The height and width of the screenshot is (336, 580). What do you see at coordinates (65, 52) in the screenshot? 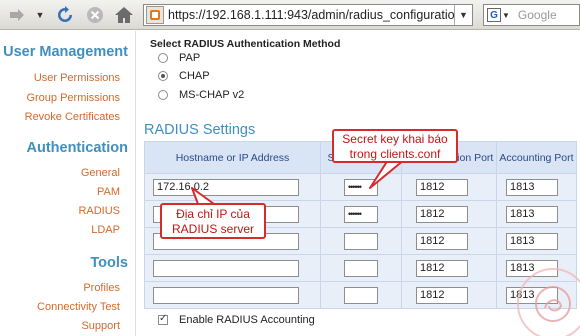
I see `sidebar-heading-user-management: User Management` at bounding box center [65, 52].